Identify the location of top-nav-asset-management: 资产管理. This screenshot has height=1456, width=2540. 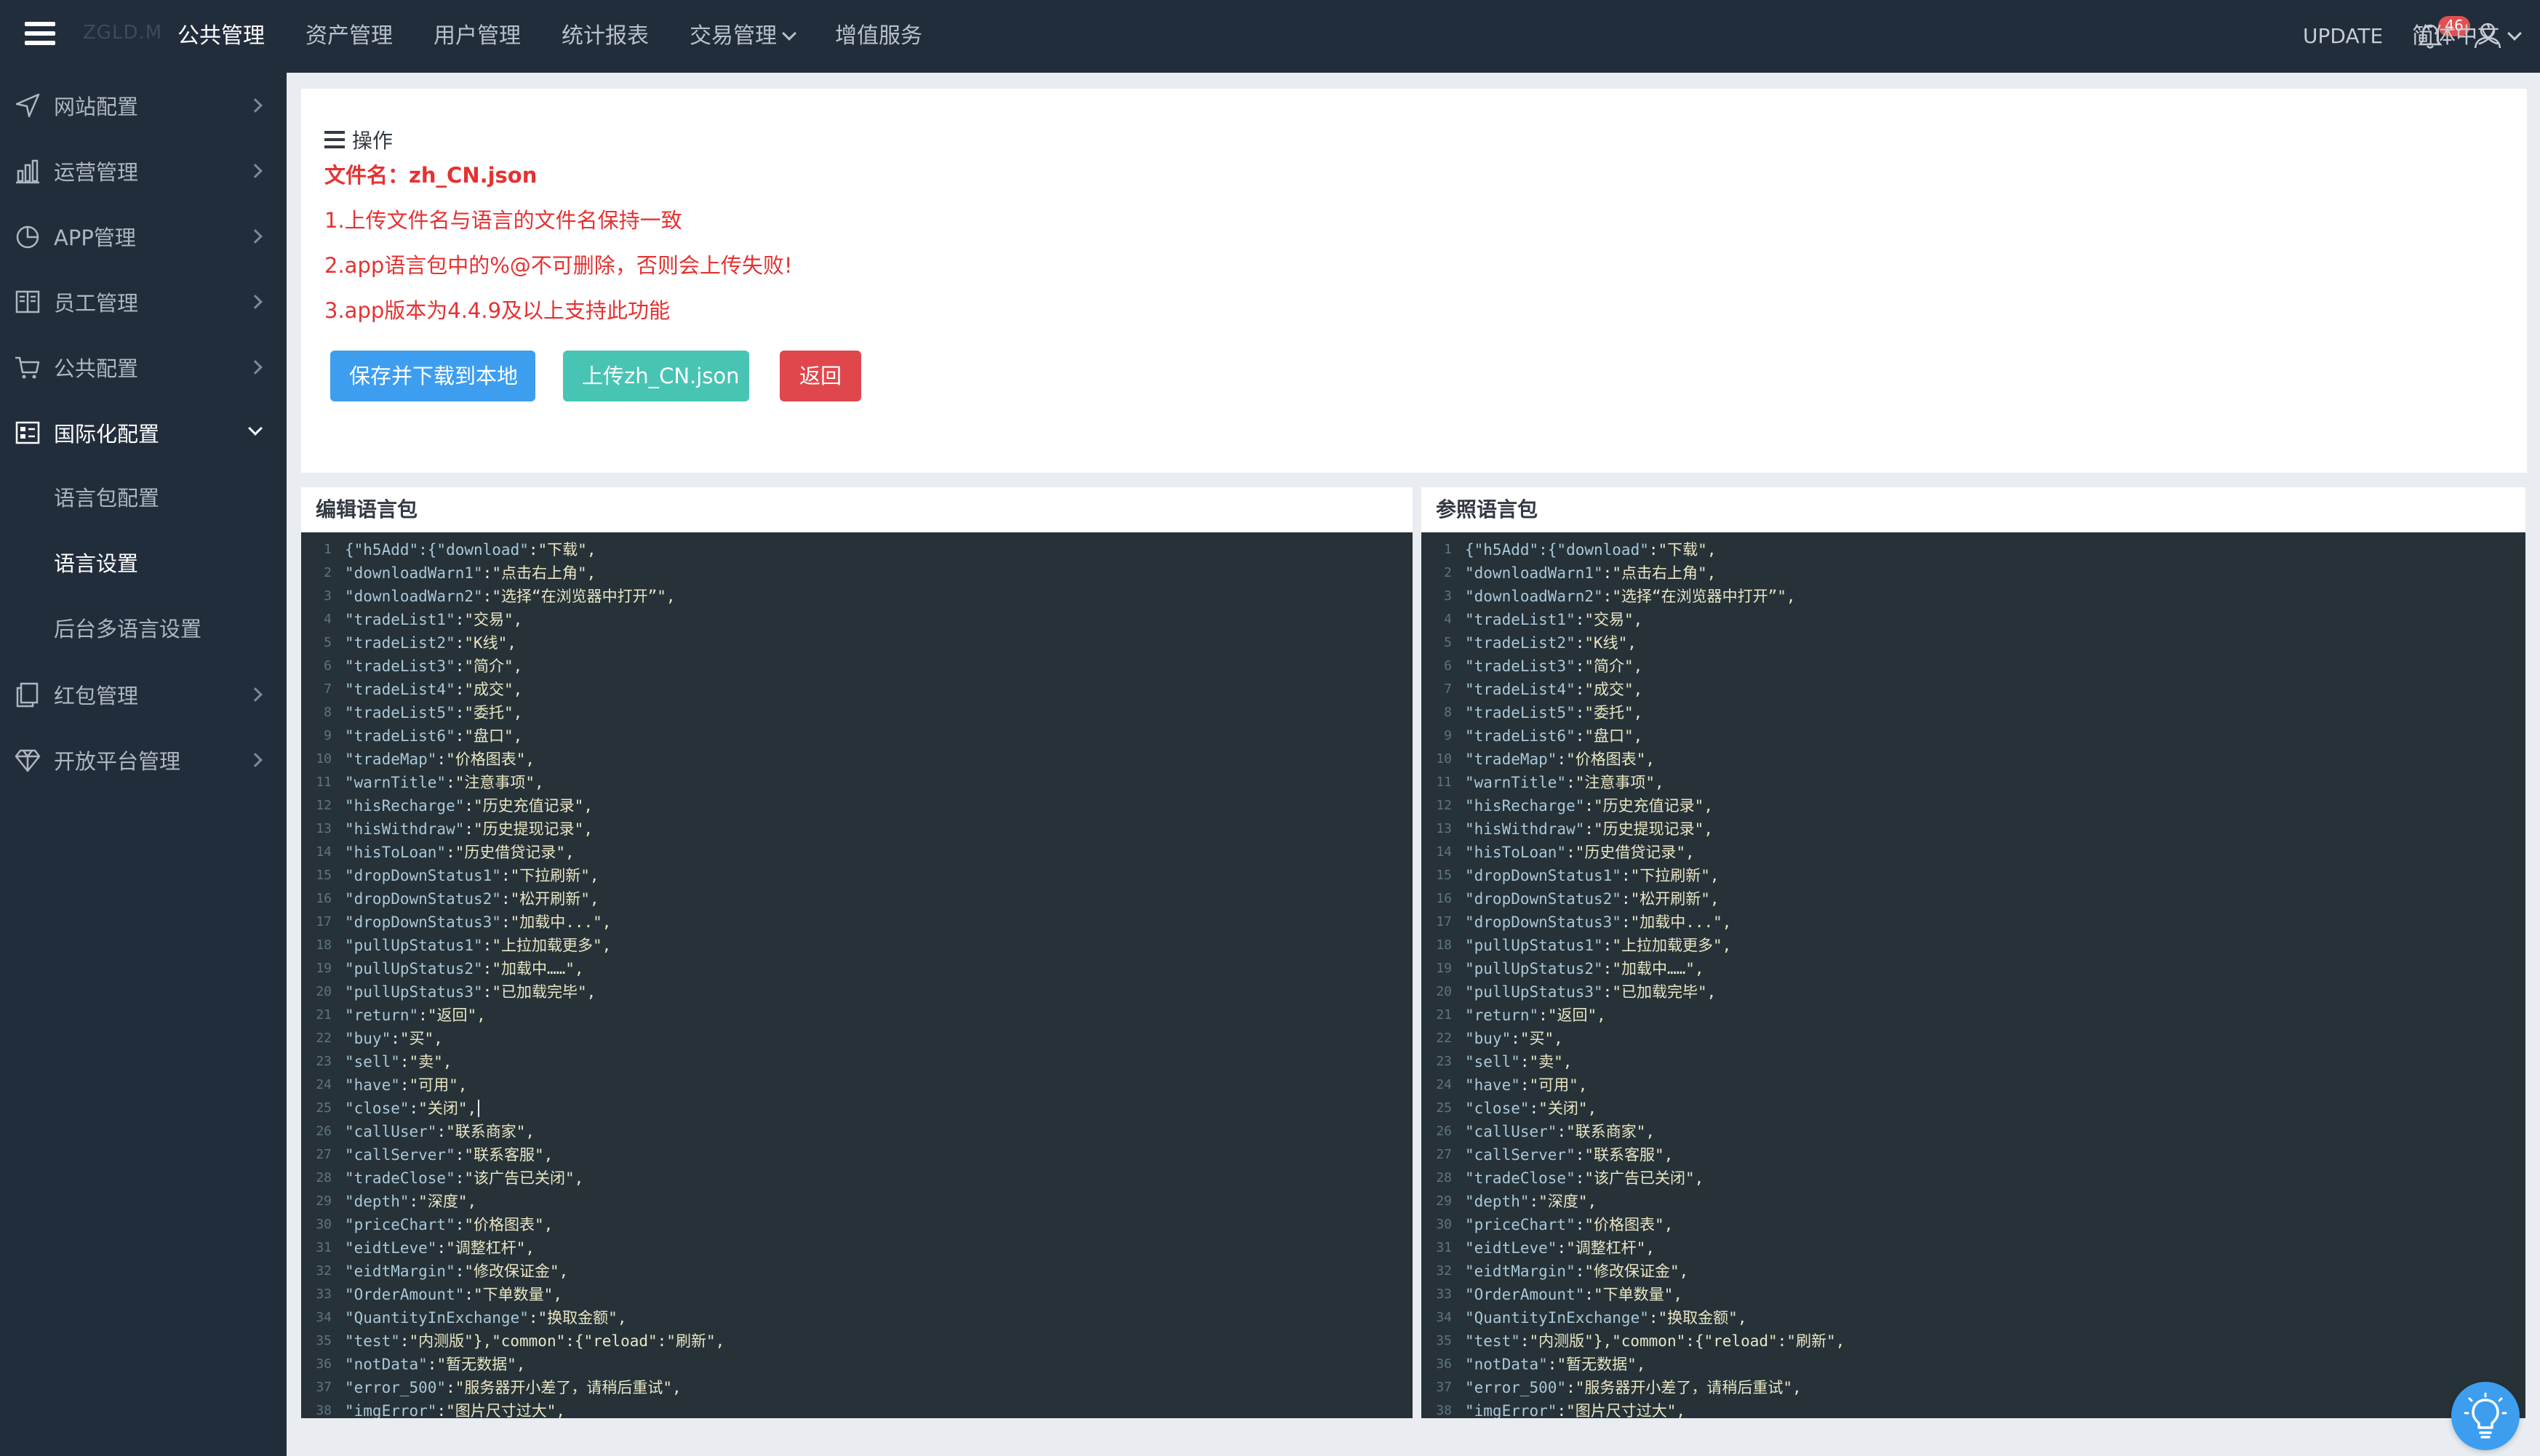
(349, 36).